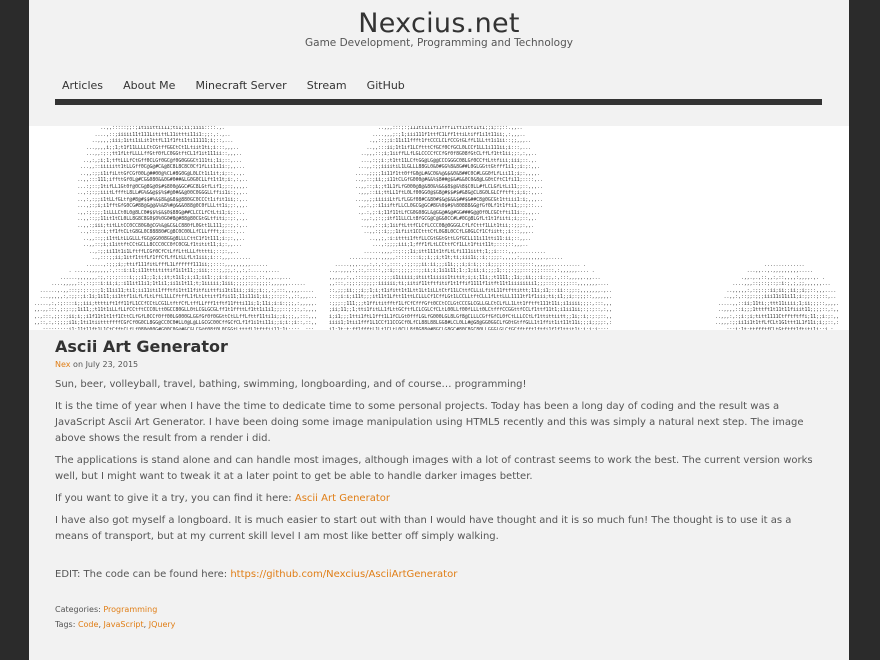 The height and width of the screenshot is (660, 880). I want to click on nav-divider, so click(438, 102).